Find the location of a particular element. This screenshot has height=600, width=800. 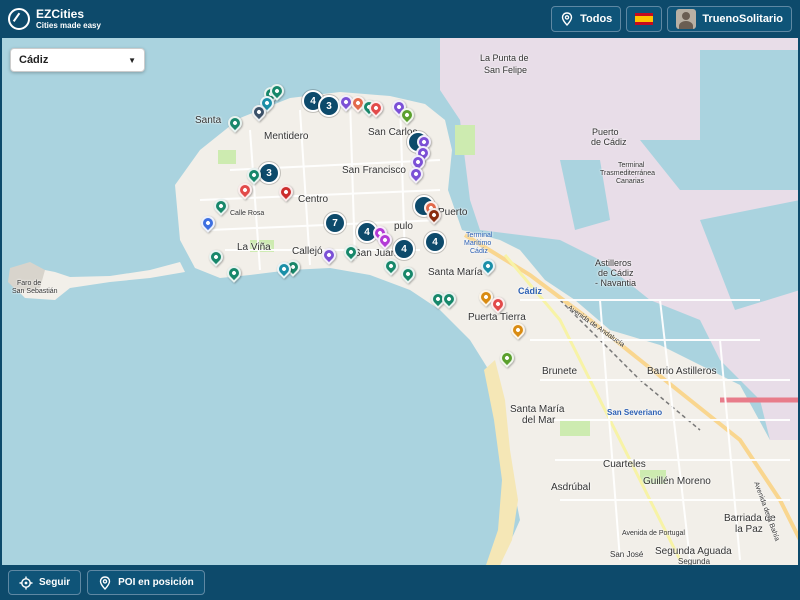

label-segunda: Segunda is located at coordinates (694, 561).